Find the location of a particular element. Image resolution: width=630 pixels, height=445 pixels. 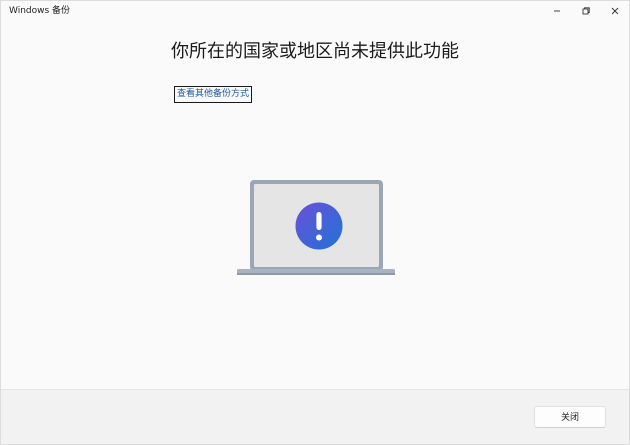

close-window-button is located at coordinates (614, 11).